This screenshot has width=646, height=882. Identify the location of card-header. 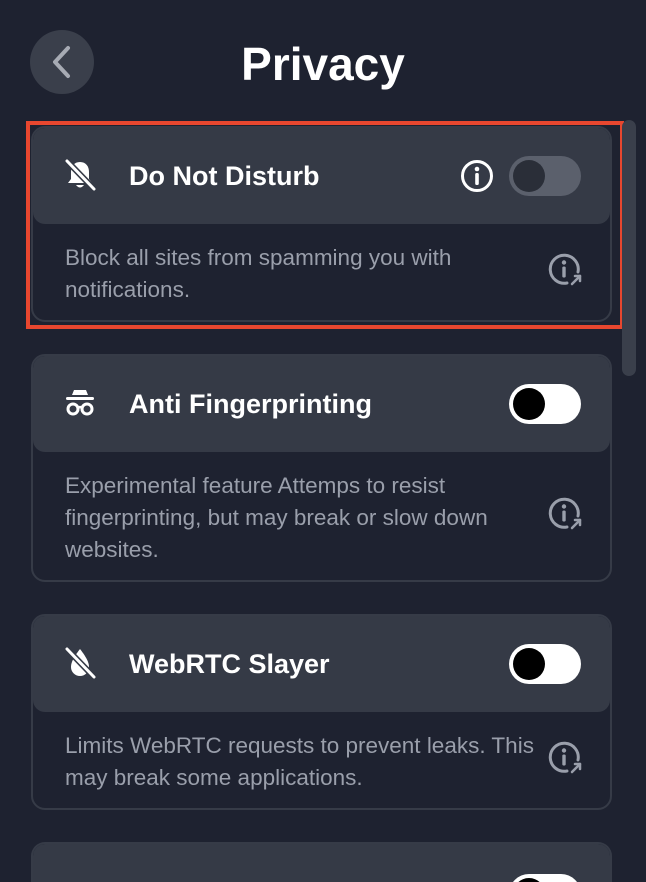
(321, 863).